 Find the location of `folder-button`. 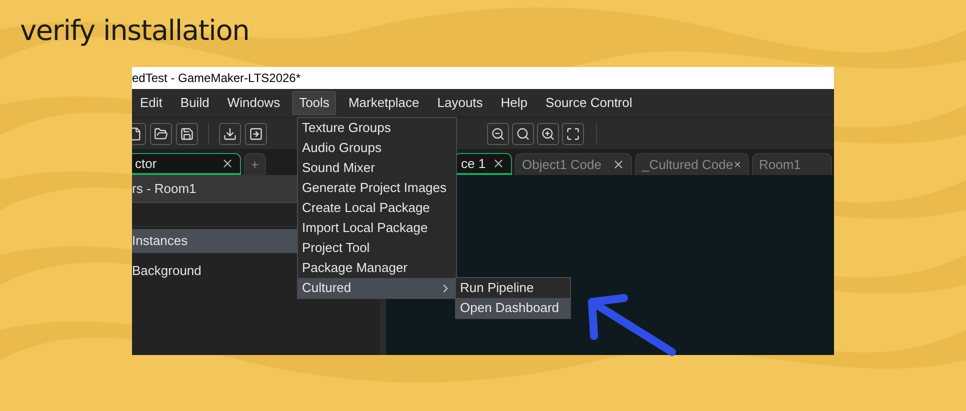

folder-button is located at coordinates (161, 133).